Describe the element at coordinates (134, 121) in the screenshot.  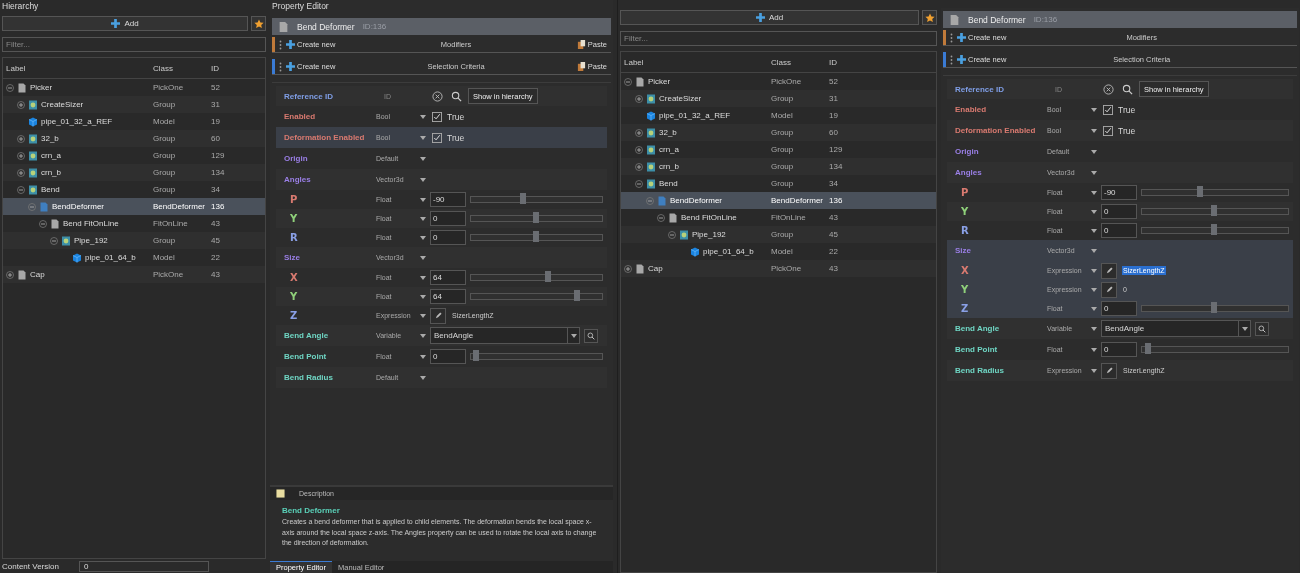
I see `tree-row: pipe_01_32_a_REF Model 19` at that location.